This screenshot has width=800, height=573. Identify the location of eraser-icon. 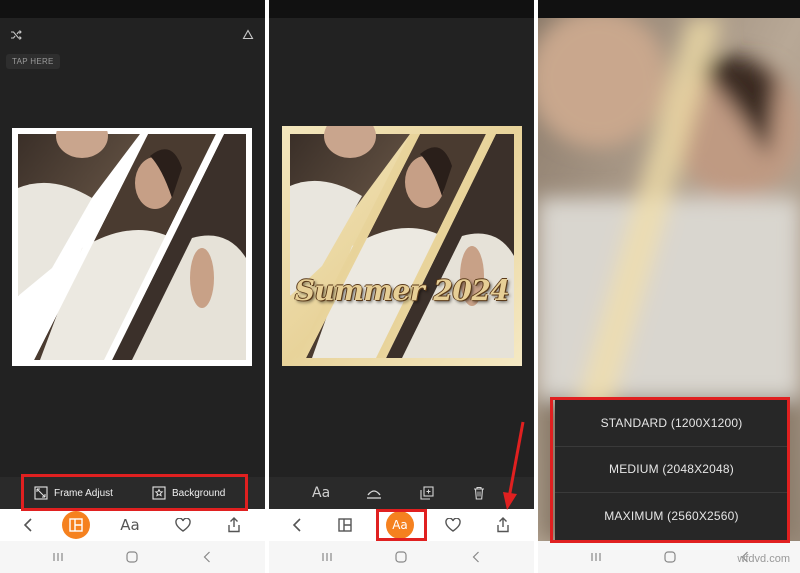
(248, 35).